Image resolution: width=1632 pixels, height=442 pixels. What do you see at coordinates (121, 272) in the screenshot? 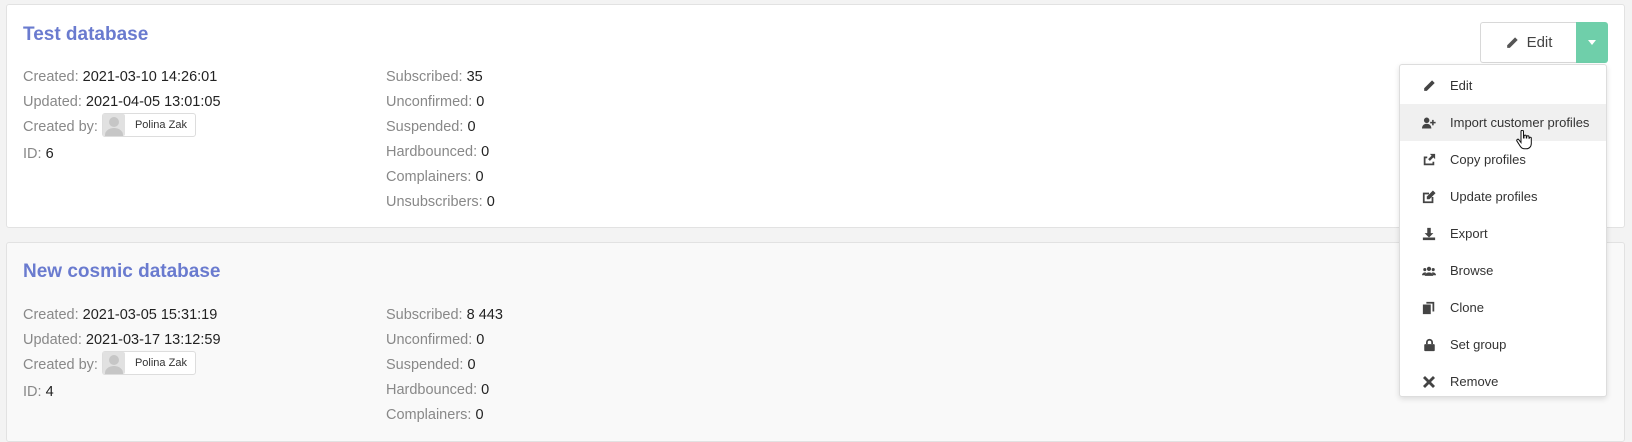
I see `database-title: New cosmic database` at bounding box center [121, 272].